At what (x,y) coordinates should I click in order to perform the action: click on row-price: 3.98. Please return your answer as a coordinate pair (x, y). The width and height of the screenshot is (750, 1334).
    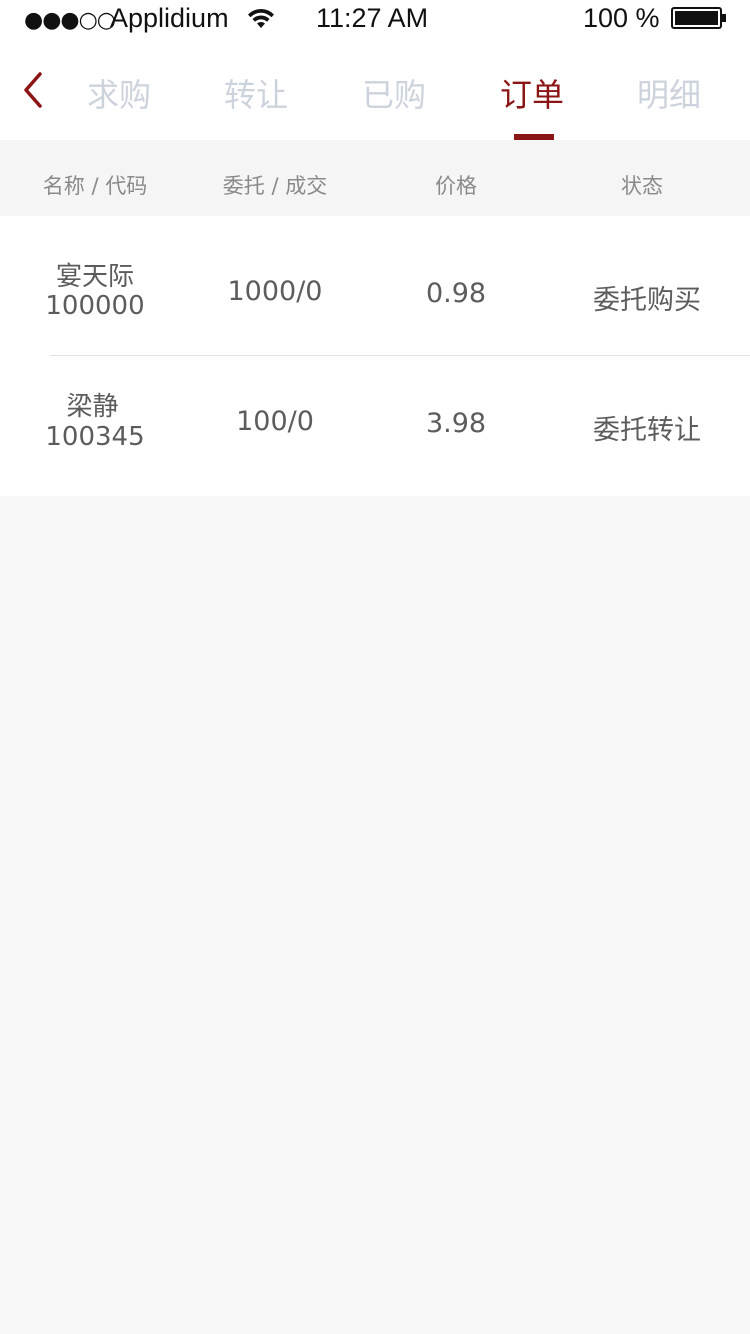
    Looking at the image, I should click on (456, 423).